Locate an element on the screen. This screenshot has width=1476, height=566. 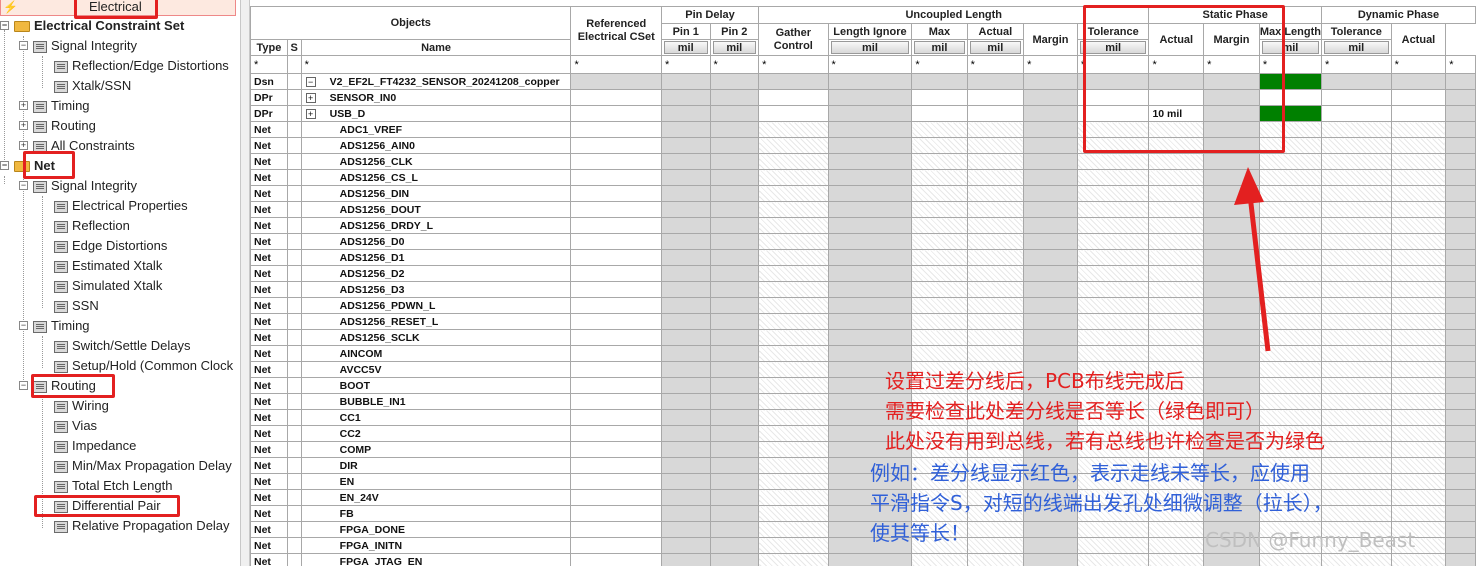
row-name: + USB_D is located at coordinates (436, 113).